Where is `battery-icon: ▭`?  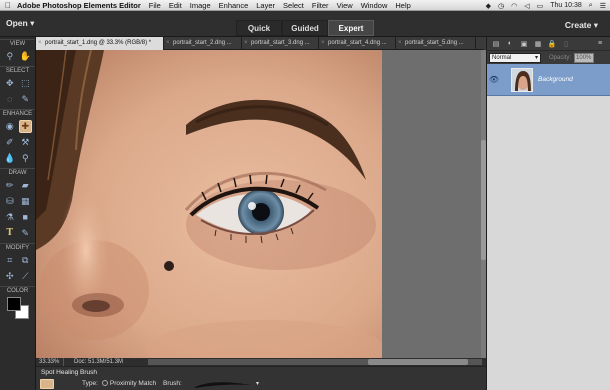
battery-icon: ▭ is located at coordinates (540, 6).